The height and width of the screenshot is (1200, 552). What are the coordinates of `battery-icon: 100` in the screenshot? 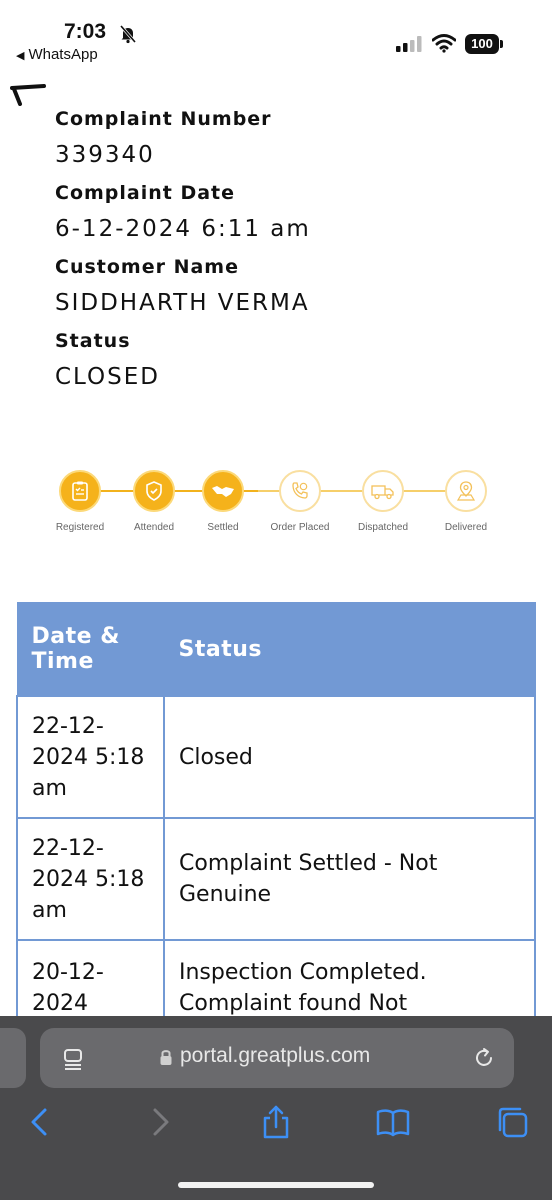 It's located at (484, 44).